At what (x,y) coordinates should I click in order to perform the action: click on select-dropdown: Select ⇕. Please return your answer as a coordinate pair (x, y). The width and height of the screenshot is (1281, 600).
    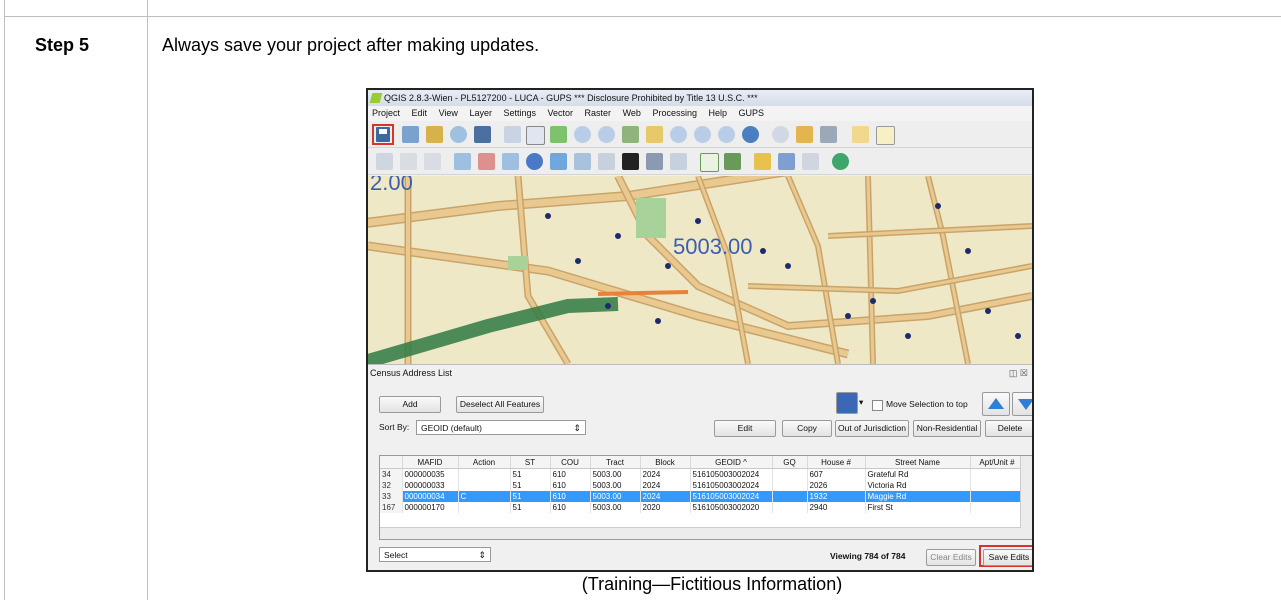
    Looking at the image, I should click on (435, 554).